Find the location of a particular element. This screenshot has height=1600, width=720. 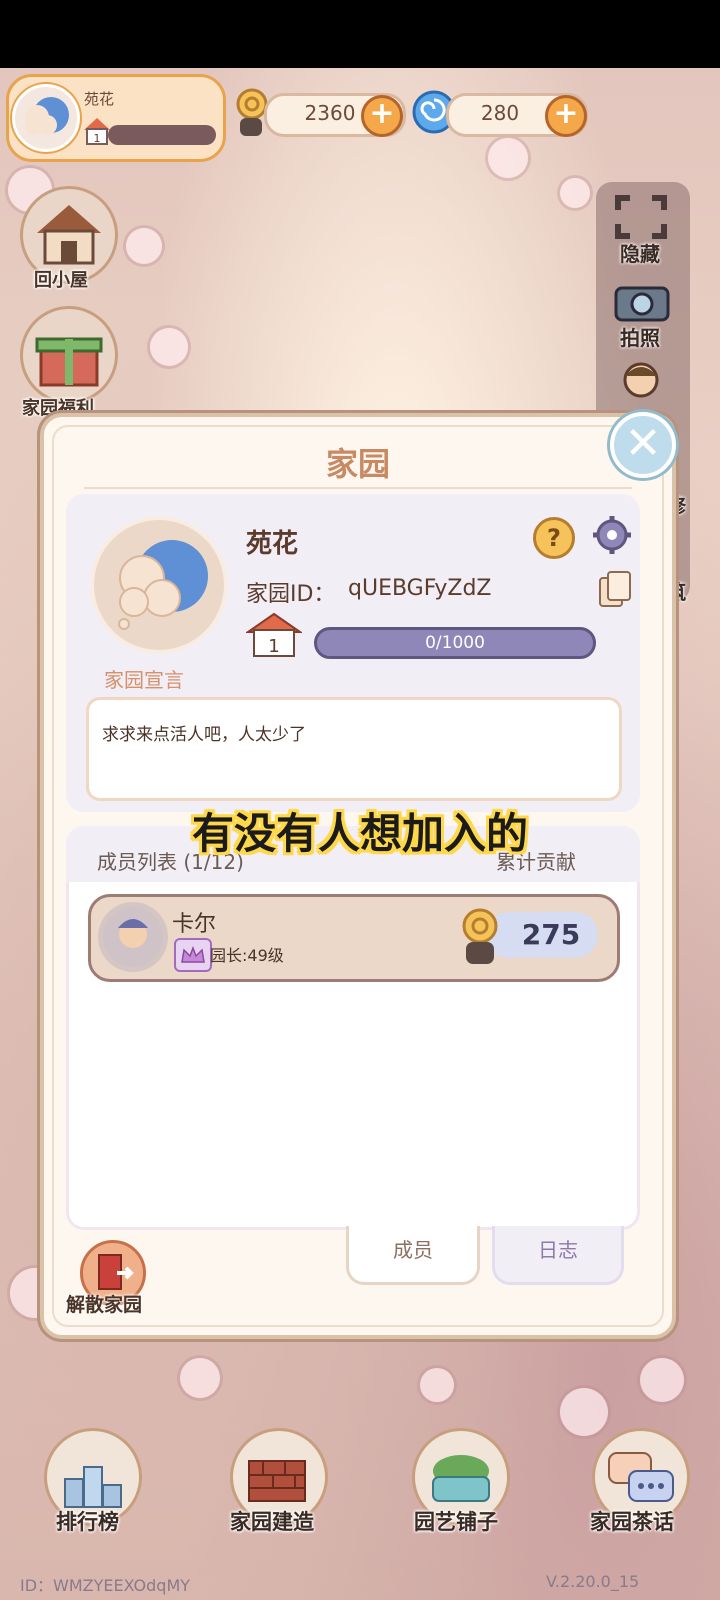

garden-welfare-button is located at coordinates (69, 355).